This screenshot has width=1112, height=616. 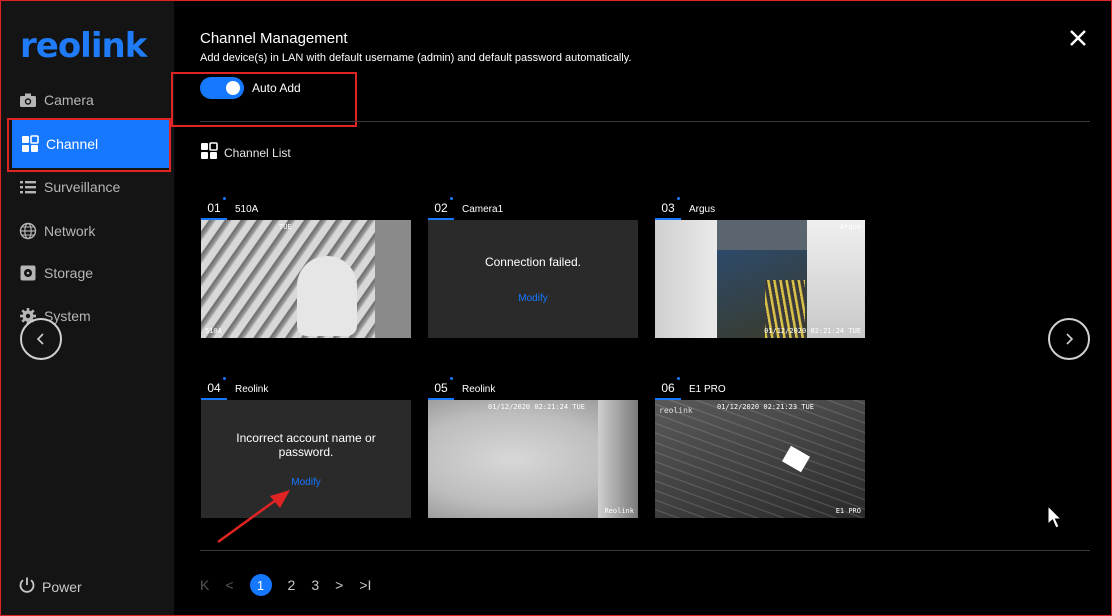 I want to click on channel-list-title: Channel List, so click(x=257, y=152).